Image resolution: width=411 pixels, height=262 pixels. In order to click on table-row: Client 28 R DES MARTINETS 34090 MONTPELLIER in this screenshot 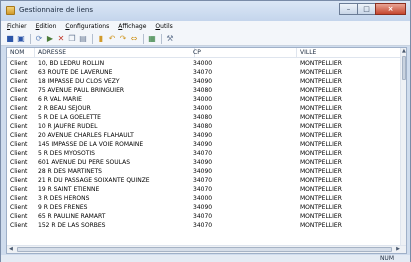, I will do `click(204, 171)`.